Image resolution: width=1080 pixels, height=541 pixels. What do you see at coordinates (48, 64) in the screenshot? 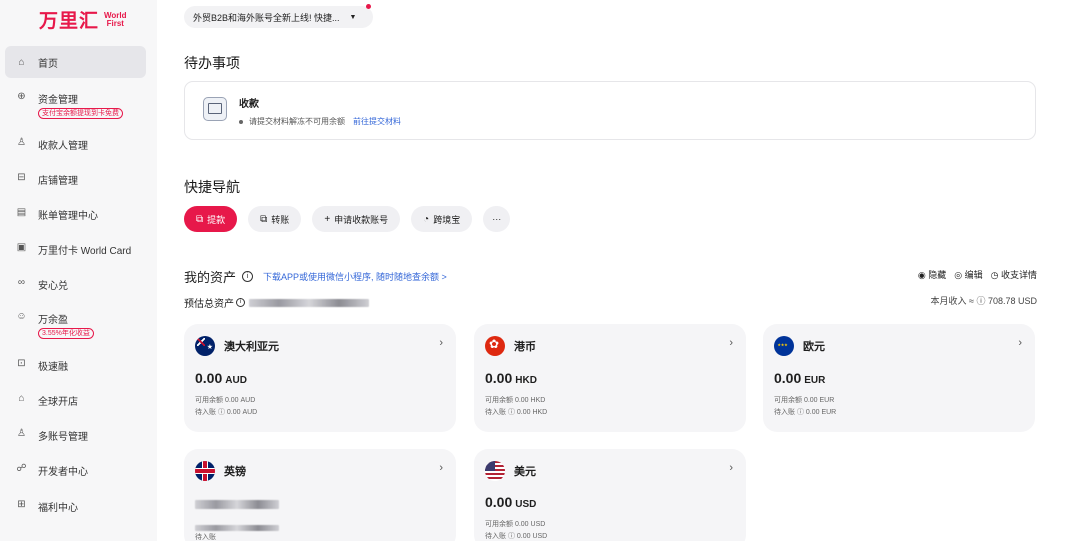
I see `sidebar-item-label: 首页` at bounding box center [48, 64].